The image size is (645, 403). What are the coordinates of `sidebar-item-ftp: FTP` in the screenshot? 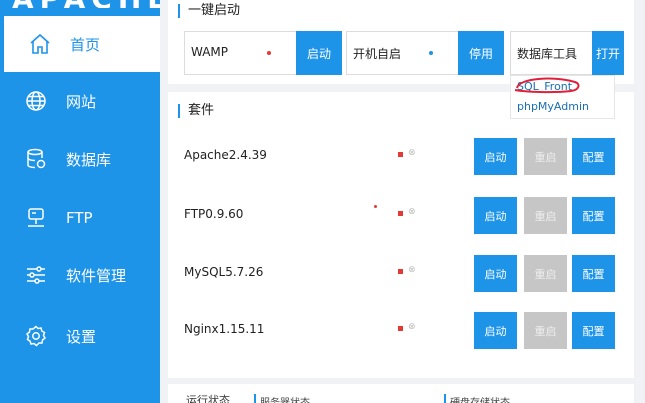 It's located at (80, 218).